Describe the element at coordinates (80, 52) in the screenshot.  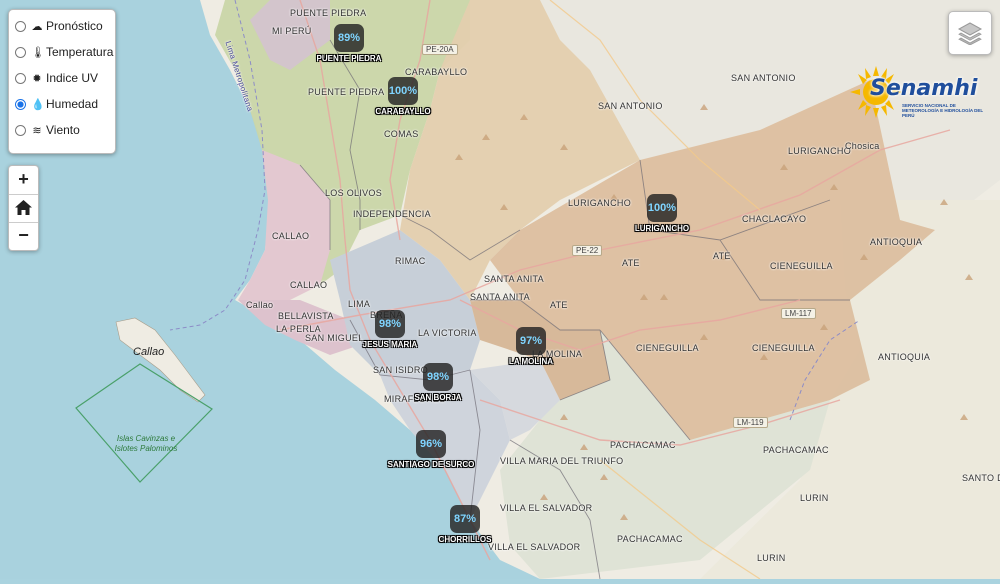
I see `layer-option-label: Temperatura` at that location.